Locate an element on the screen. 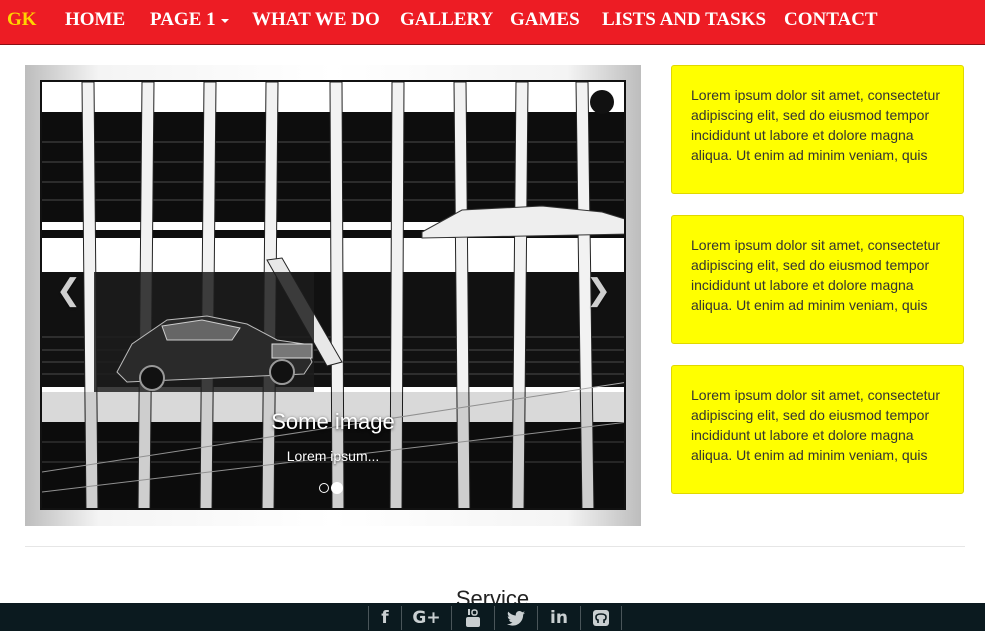 This screenshot has width=985, height=631. youtube-icon is located at coordinates (473, 618).